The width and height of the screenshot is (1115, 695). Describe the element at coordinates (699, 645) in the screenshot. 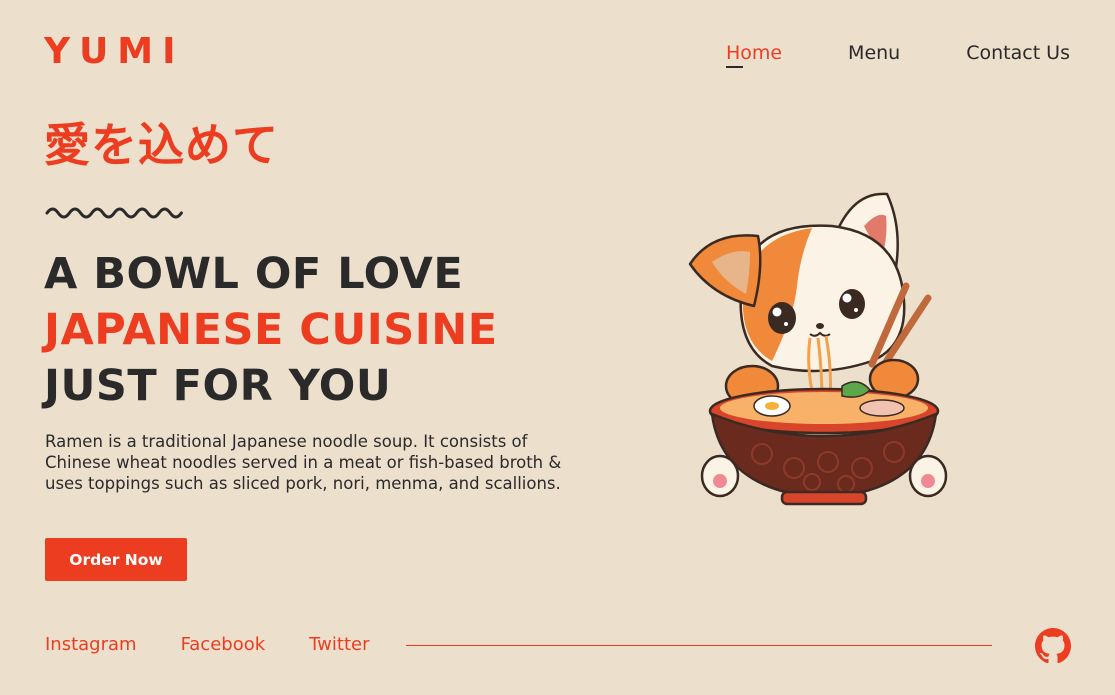

I see `footer-divider` at that location.